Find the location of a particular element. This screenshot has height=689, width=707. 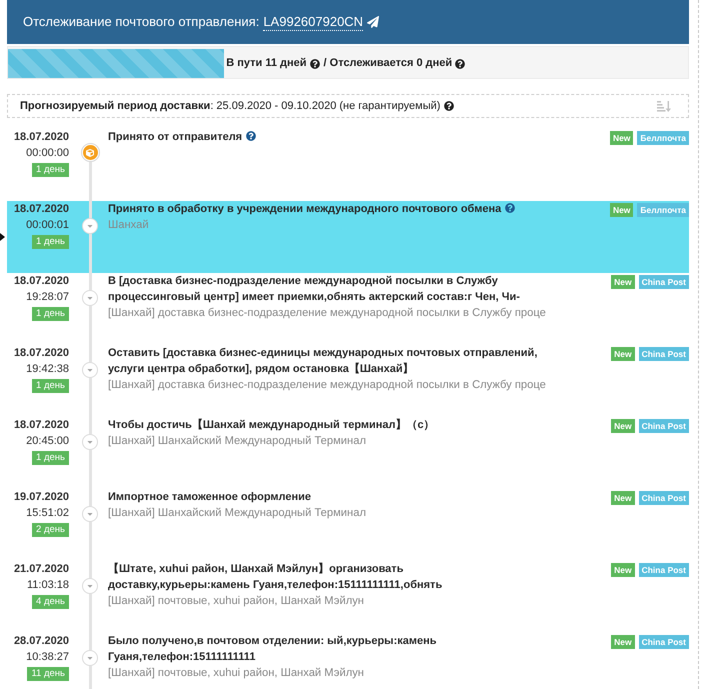

event-date: 19.07.2020 is located at coordinates (41, 497).